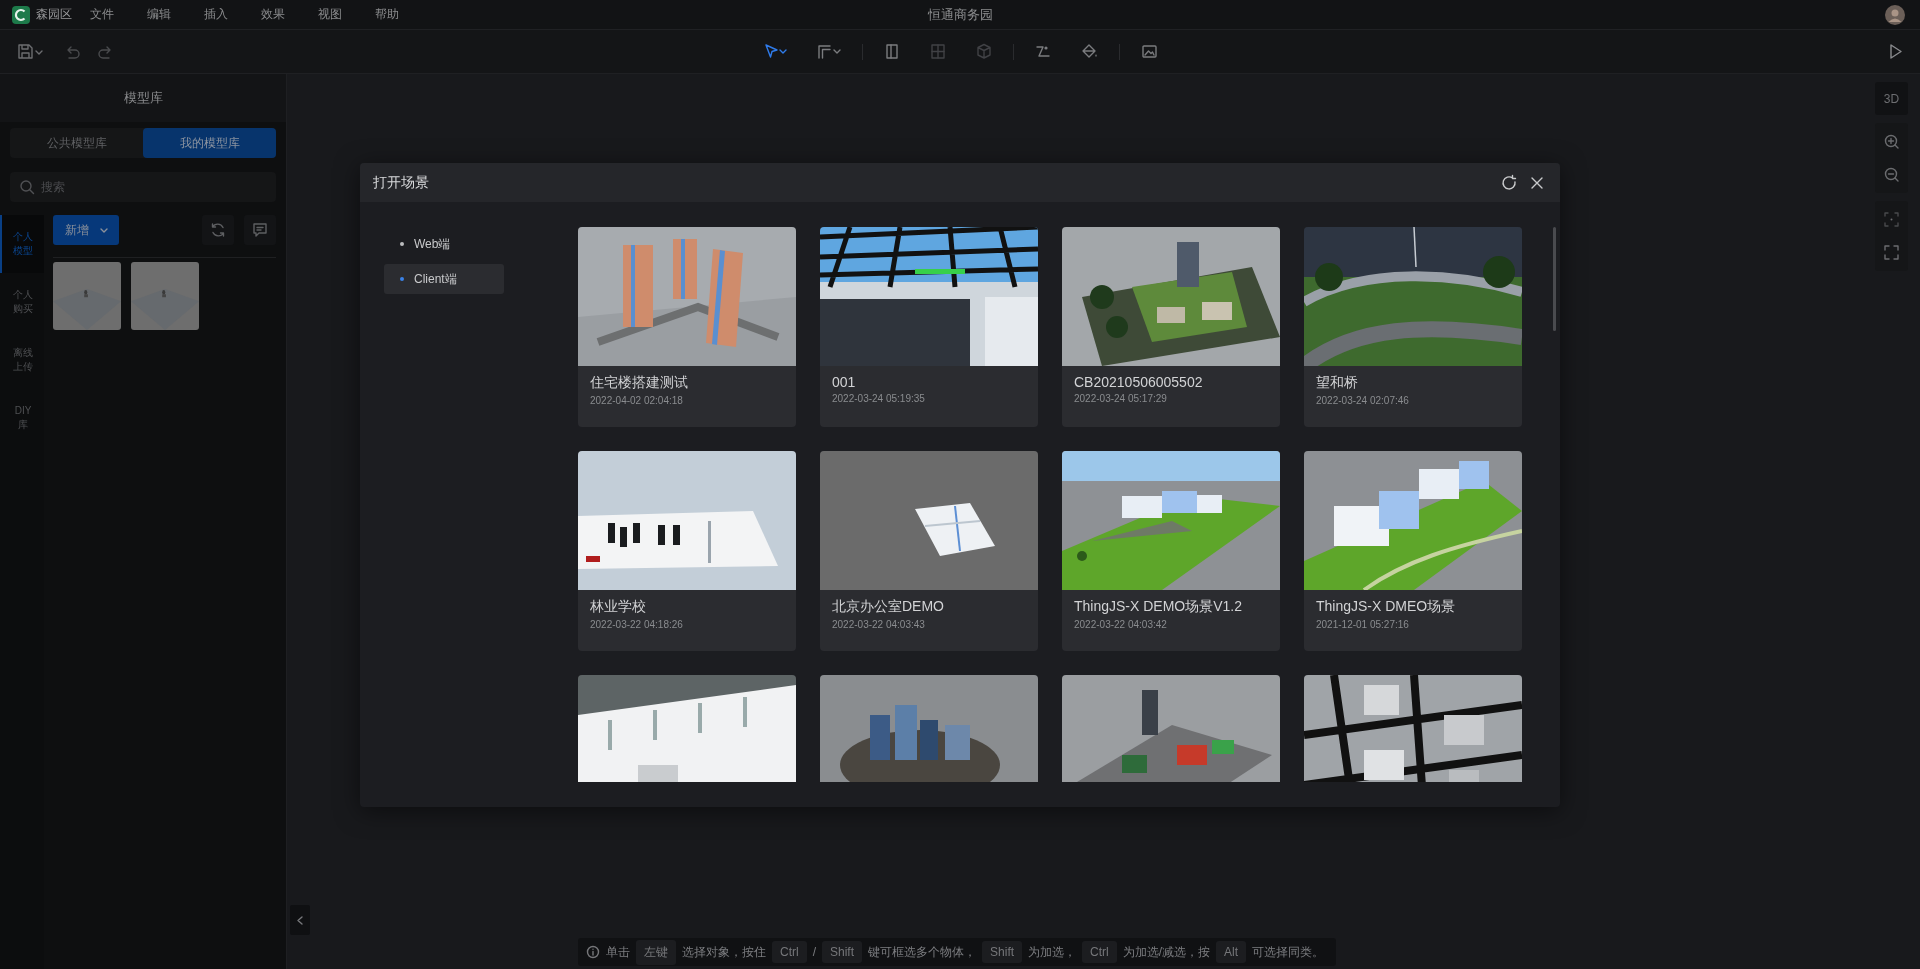  Describe the element at coordinates (814, 952) in the screenshot. I see `hint-text: /` at that location.